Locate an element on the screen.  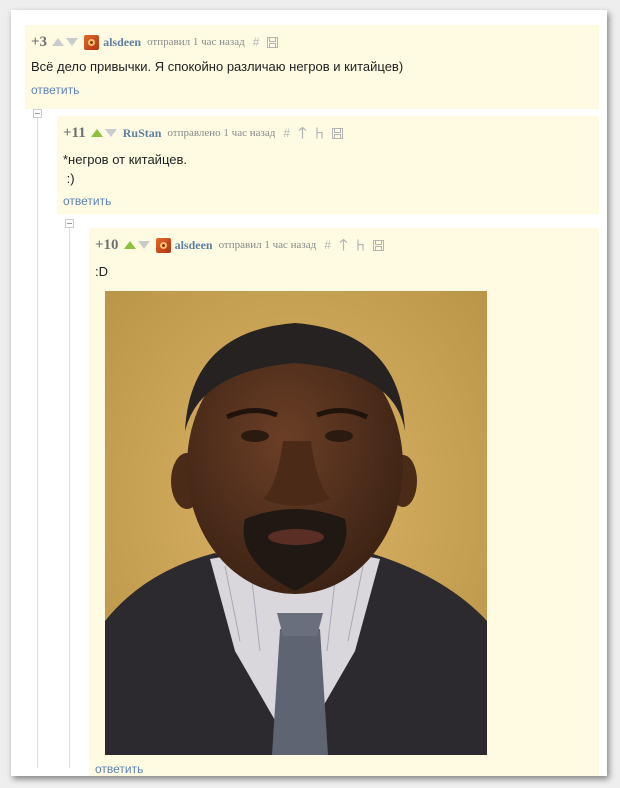
rating-value: +11 is located at coordinates (74, 132).